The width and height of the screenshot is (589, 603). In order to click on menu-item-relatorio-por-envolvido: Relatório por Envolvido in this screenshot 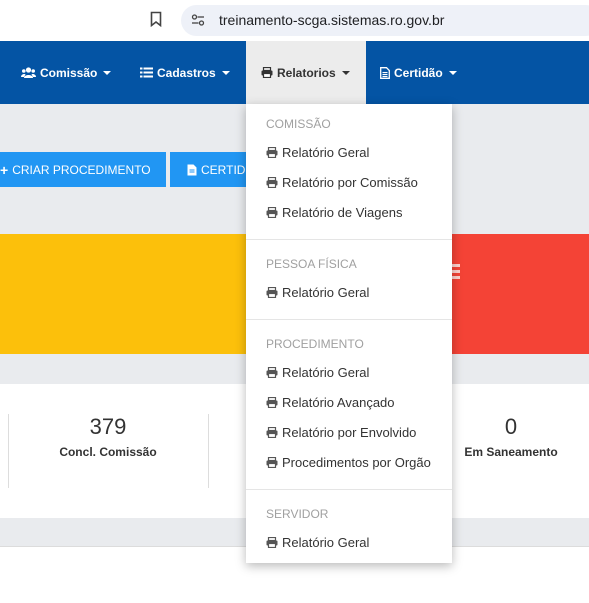, I will do `click(341, 432)`.